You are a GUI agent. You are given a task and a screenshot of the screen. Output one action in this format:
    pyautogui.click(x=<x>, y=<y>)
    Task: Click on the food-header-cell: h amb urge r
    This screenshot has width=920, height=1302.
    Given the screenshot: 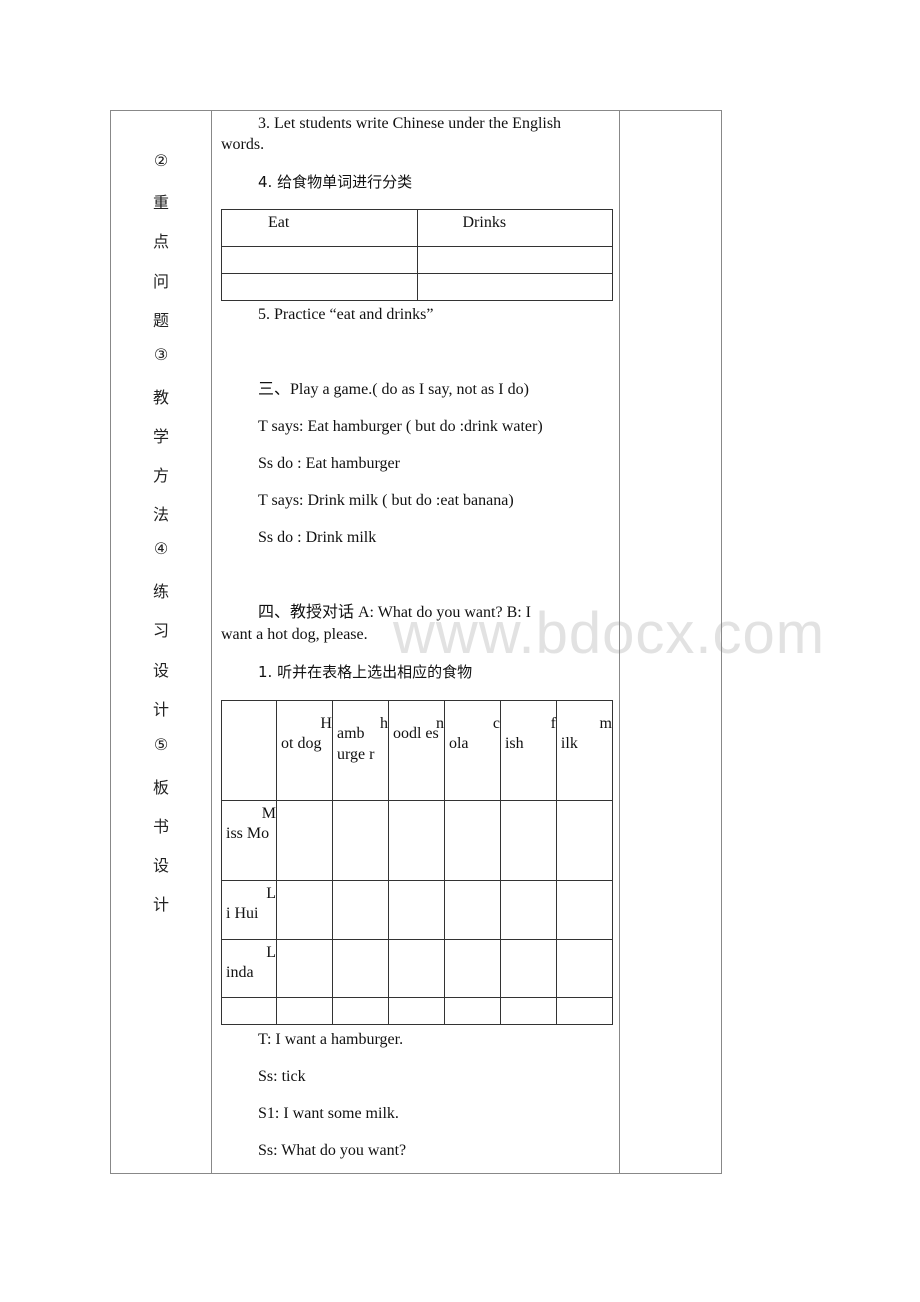 What is the action you would take?
    pyautogui.click(x=360, y=750)
    